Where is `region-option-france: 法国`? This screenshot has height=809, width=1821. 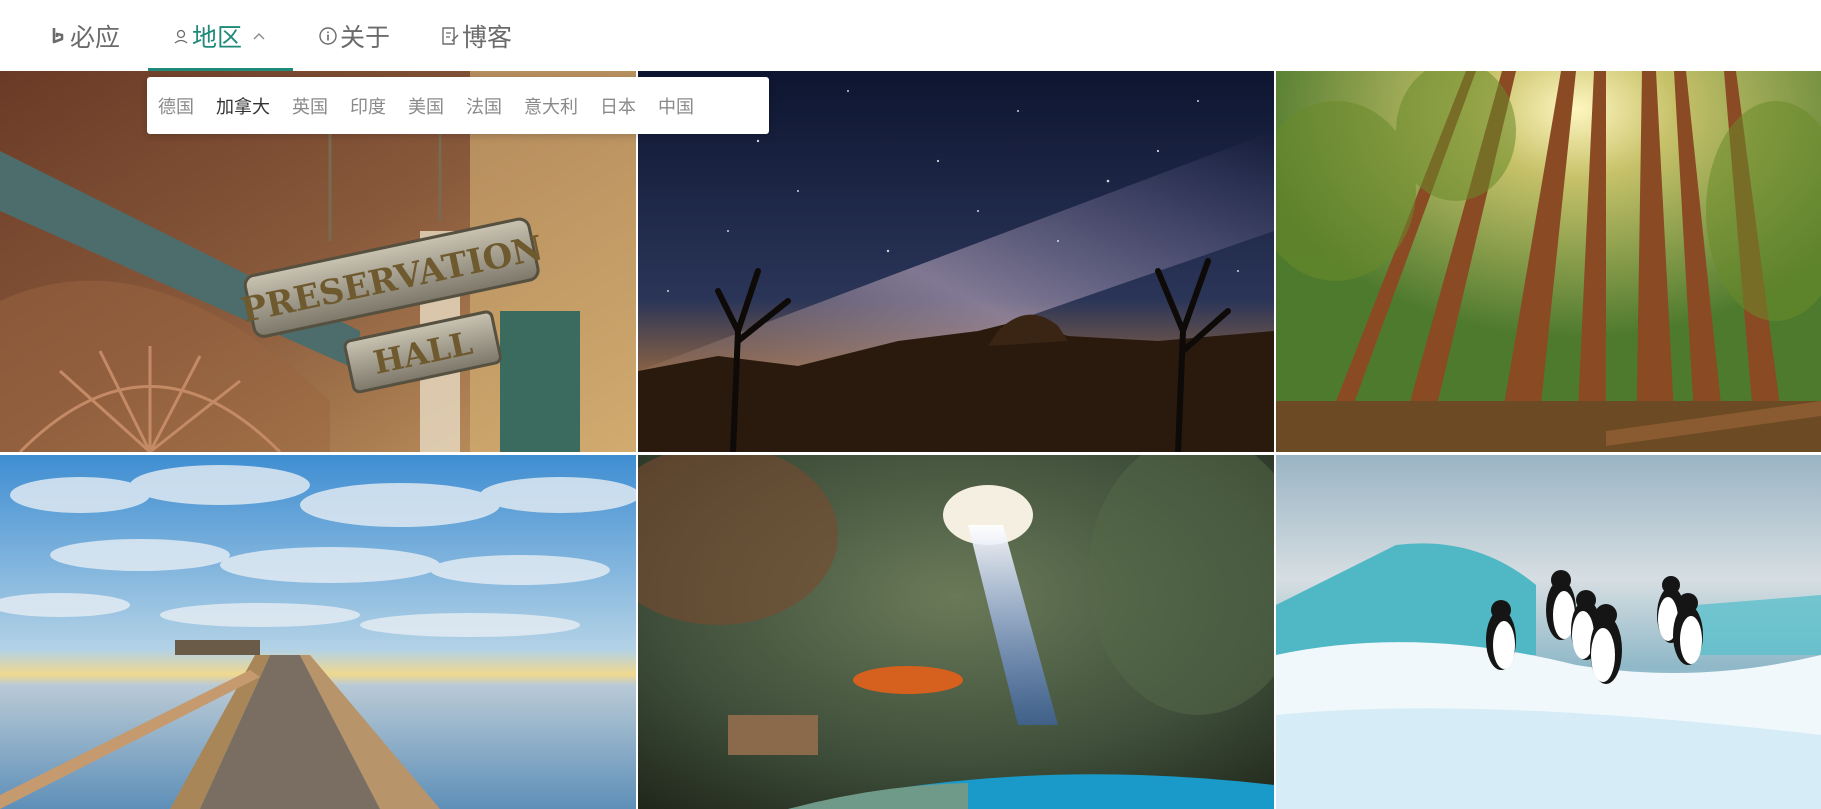 region-option-france: 法国 is located at coordinates (484, 106).